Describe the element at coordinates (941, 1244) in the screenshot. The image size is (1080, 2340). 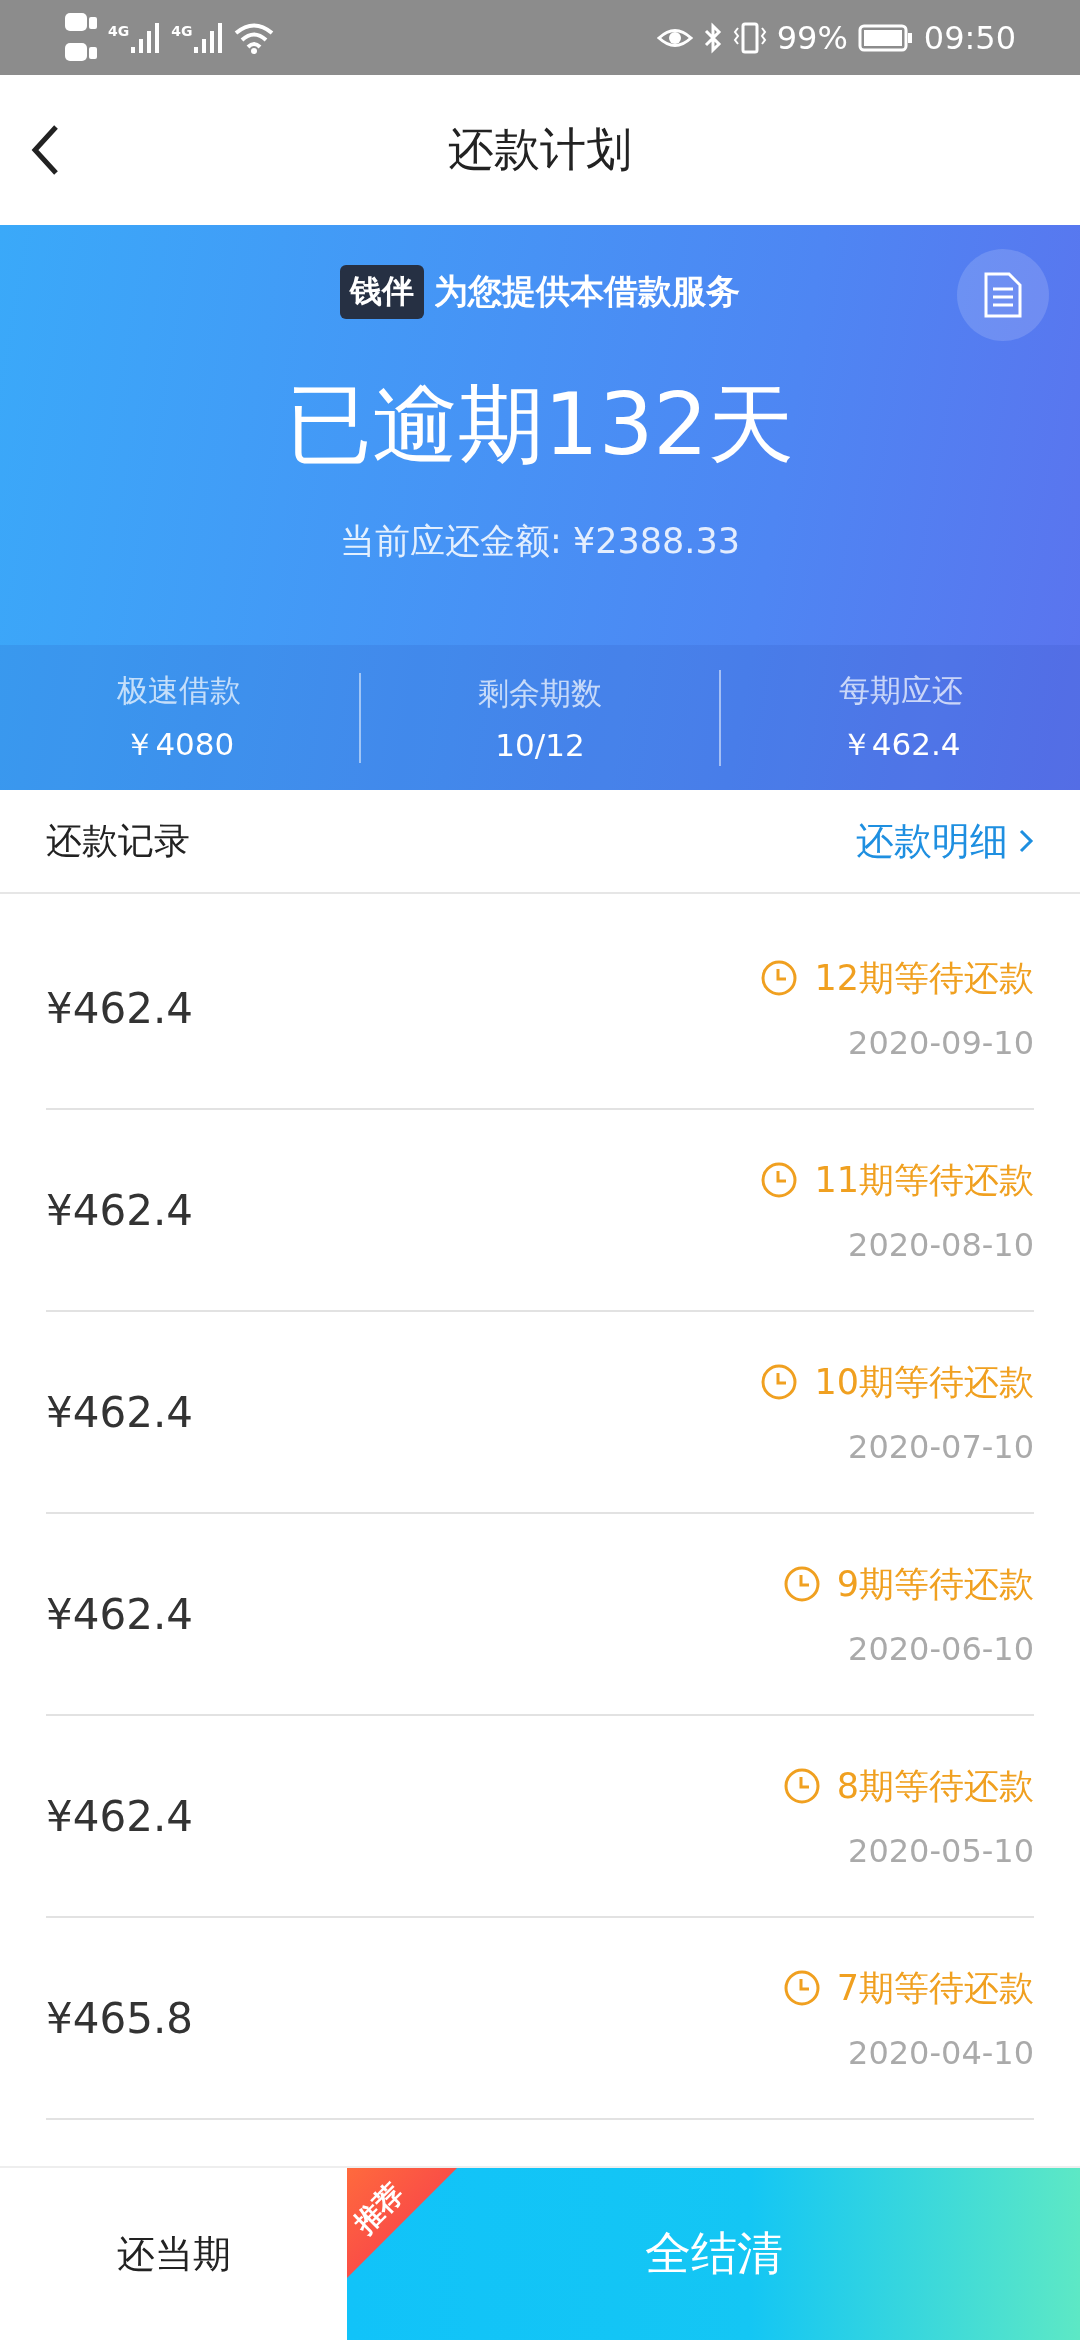
I see `due-date: 2020-08-10` at that location.